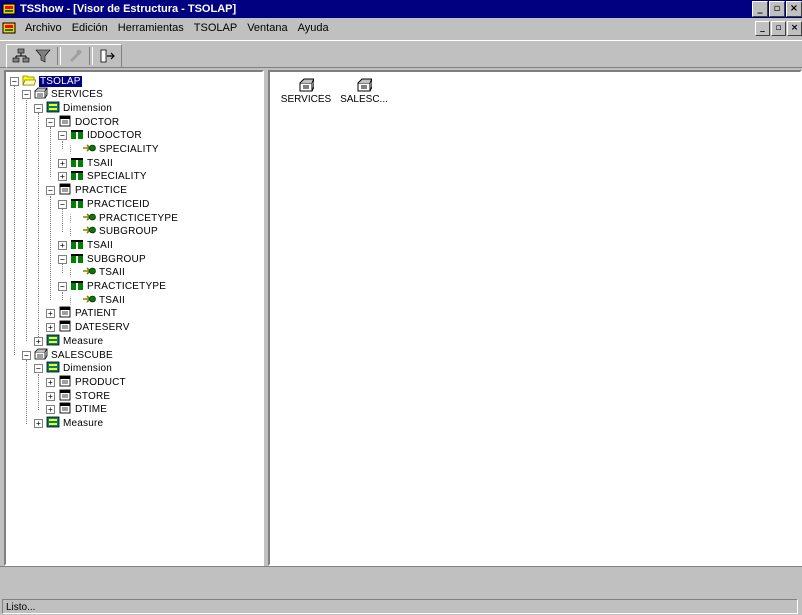 The height and width of the screenshot is (615, 802). Describe the element at coordinates (112, 287) in the screenshot. I see `tree-node-practicetype: − PRACTICETYPE` at that location.